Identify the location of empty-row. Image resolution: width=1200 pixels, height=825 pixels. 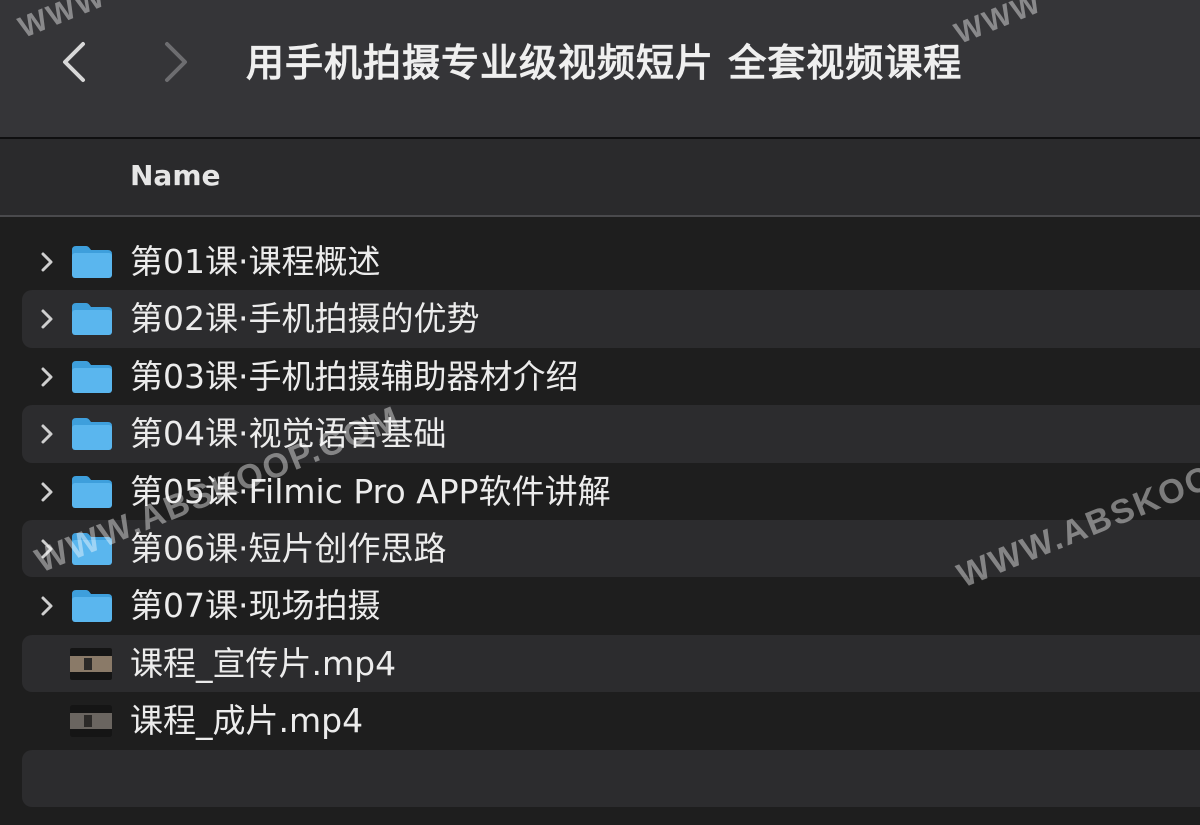
(611, 778).